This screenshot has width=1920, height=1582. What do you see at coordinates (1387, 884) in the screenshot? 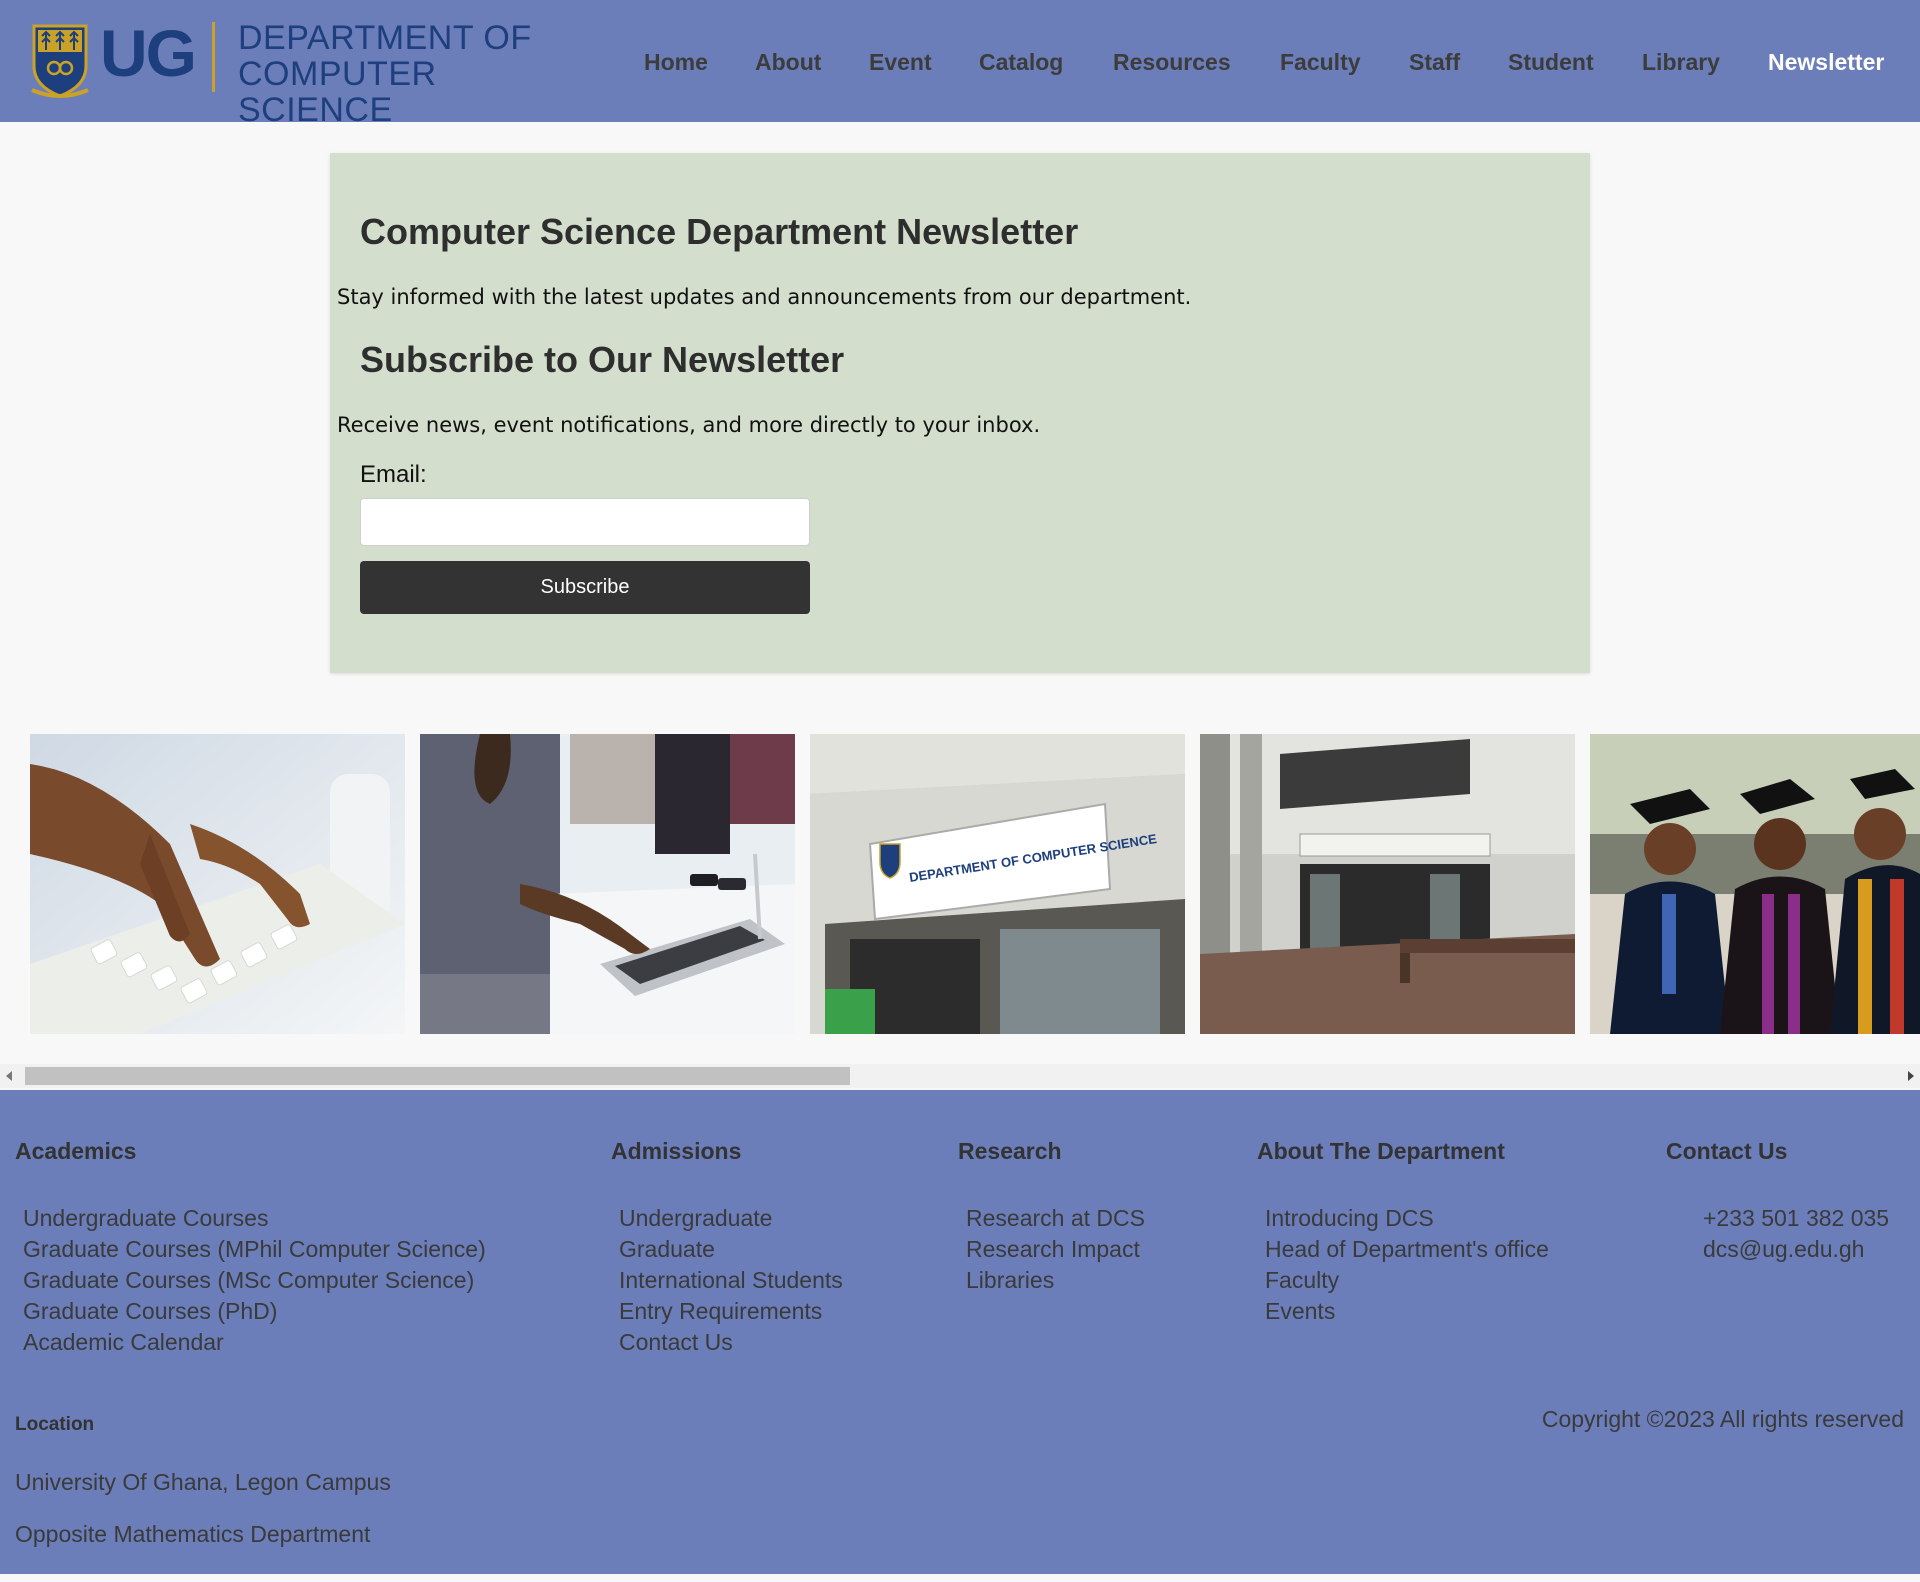
I see `department-building-photo` at bounding box center [1387, 884].